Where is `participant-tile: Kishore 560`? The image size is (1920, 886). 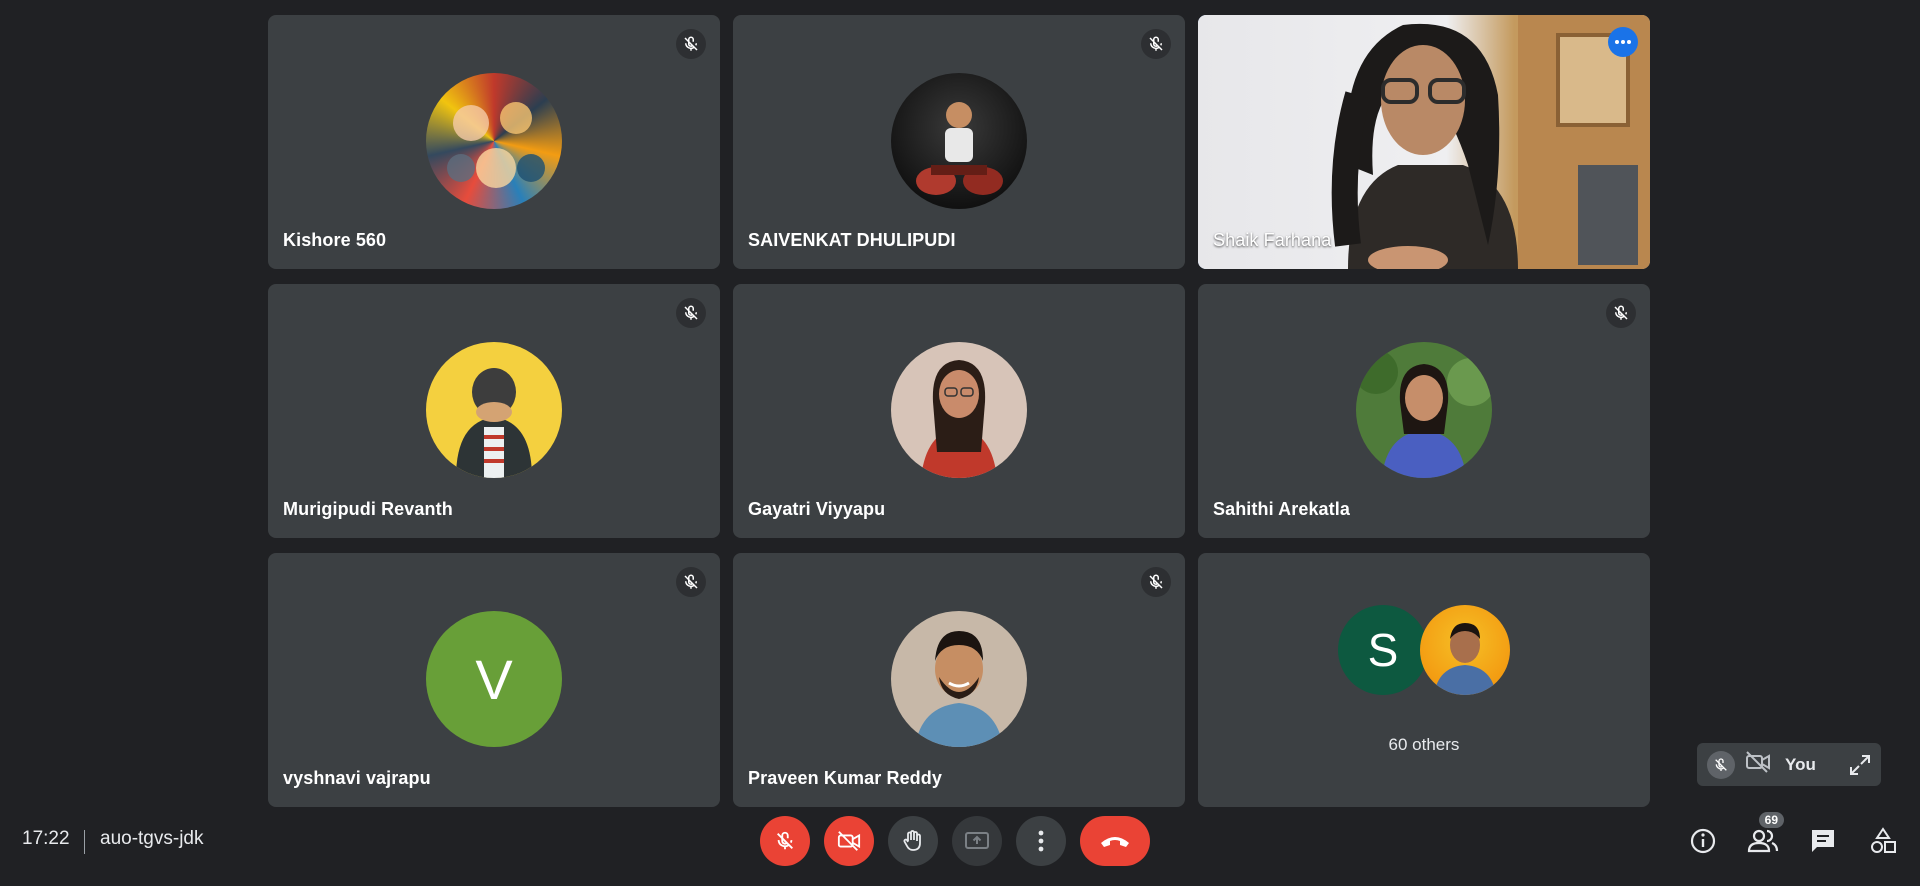 participant-tile: Kishore 560 is located at coordinates (494, 142).